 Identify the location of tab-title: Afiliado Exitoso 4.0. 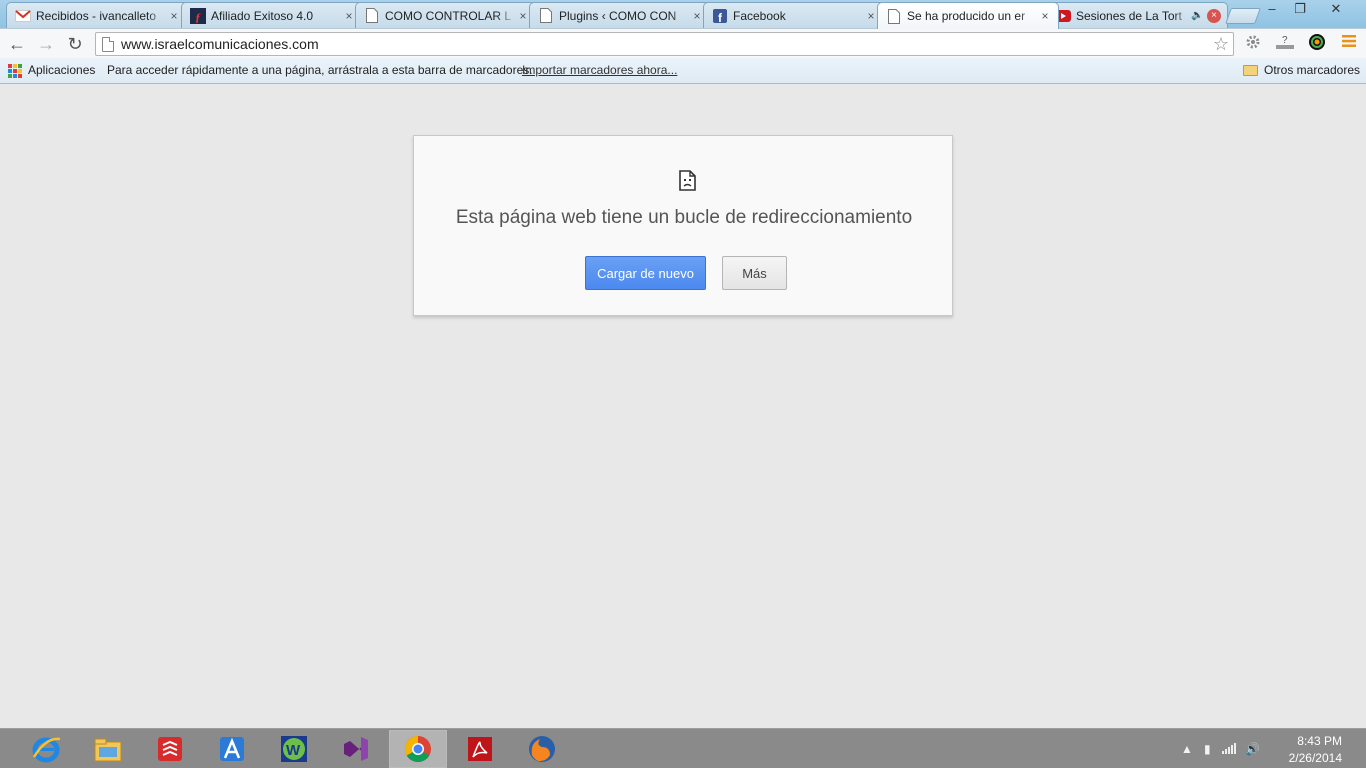
(262, 15).